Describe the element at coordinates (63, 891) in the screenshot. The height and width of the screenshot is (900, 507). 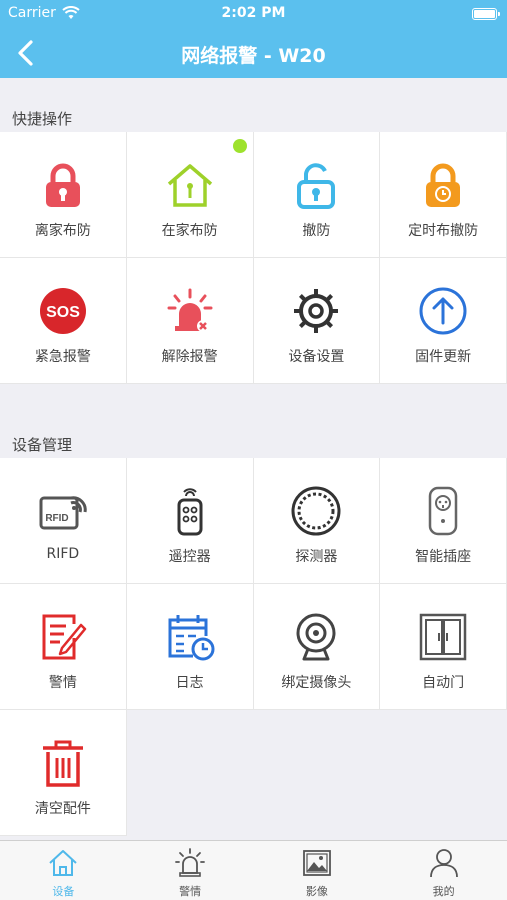
I see `tab-label: 设备` at that location.